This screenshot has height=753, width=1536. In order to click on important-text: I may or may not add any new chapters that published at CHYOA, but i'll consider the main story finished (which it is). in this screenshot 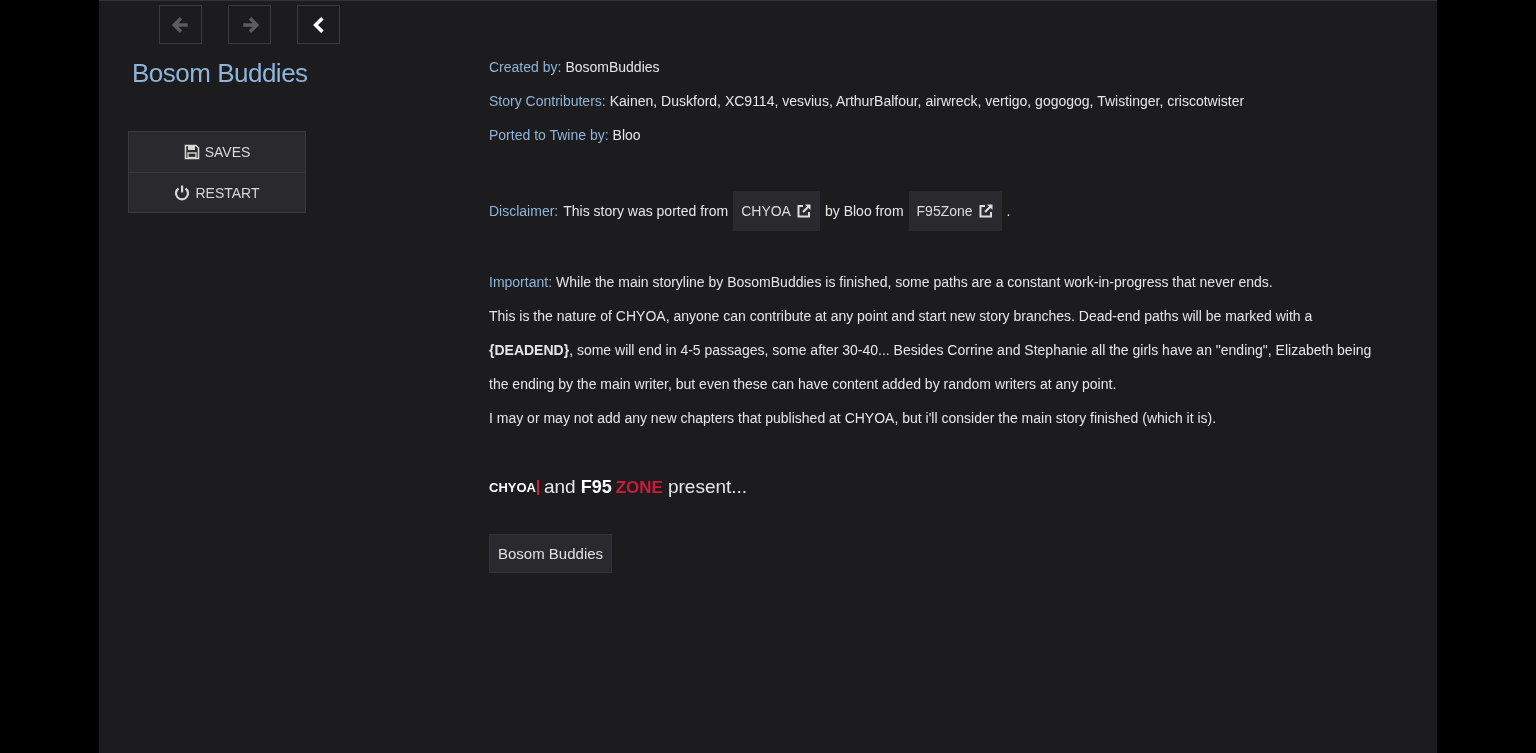, I will do `click(853, 418)`.